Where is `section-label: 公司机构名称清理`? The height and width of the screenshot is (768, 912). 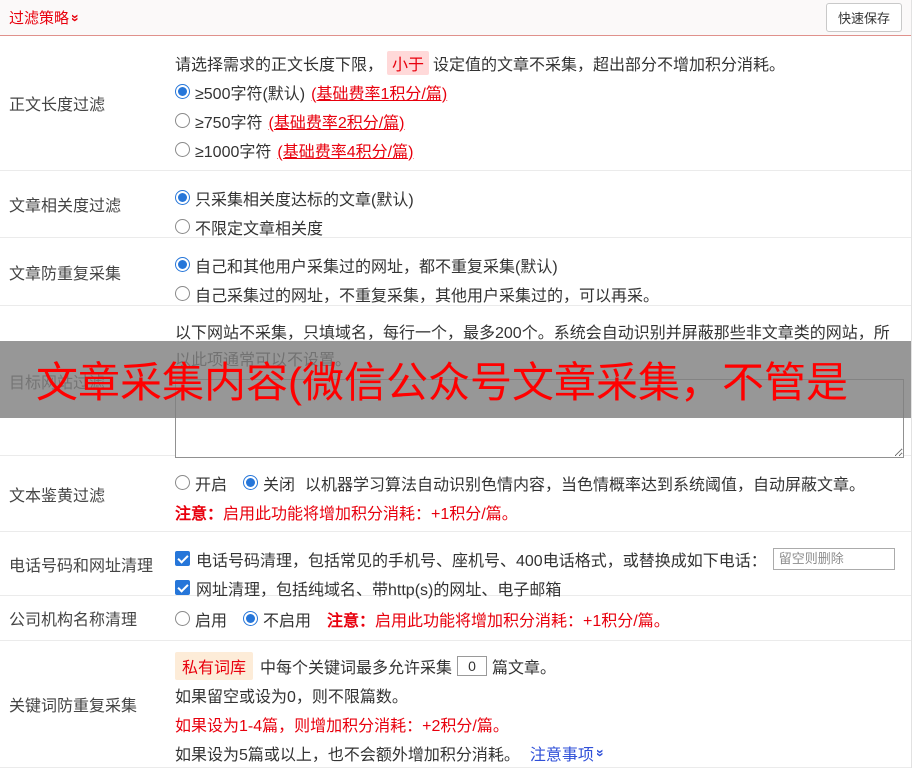 section-label: 公司机构名称清理 is located at coordinates (73, 620).